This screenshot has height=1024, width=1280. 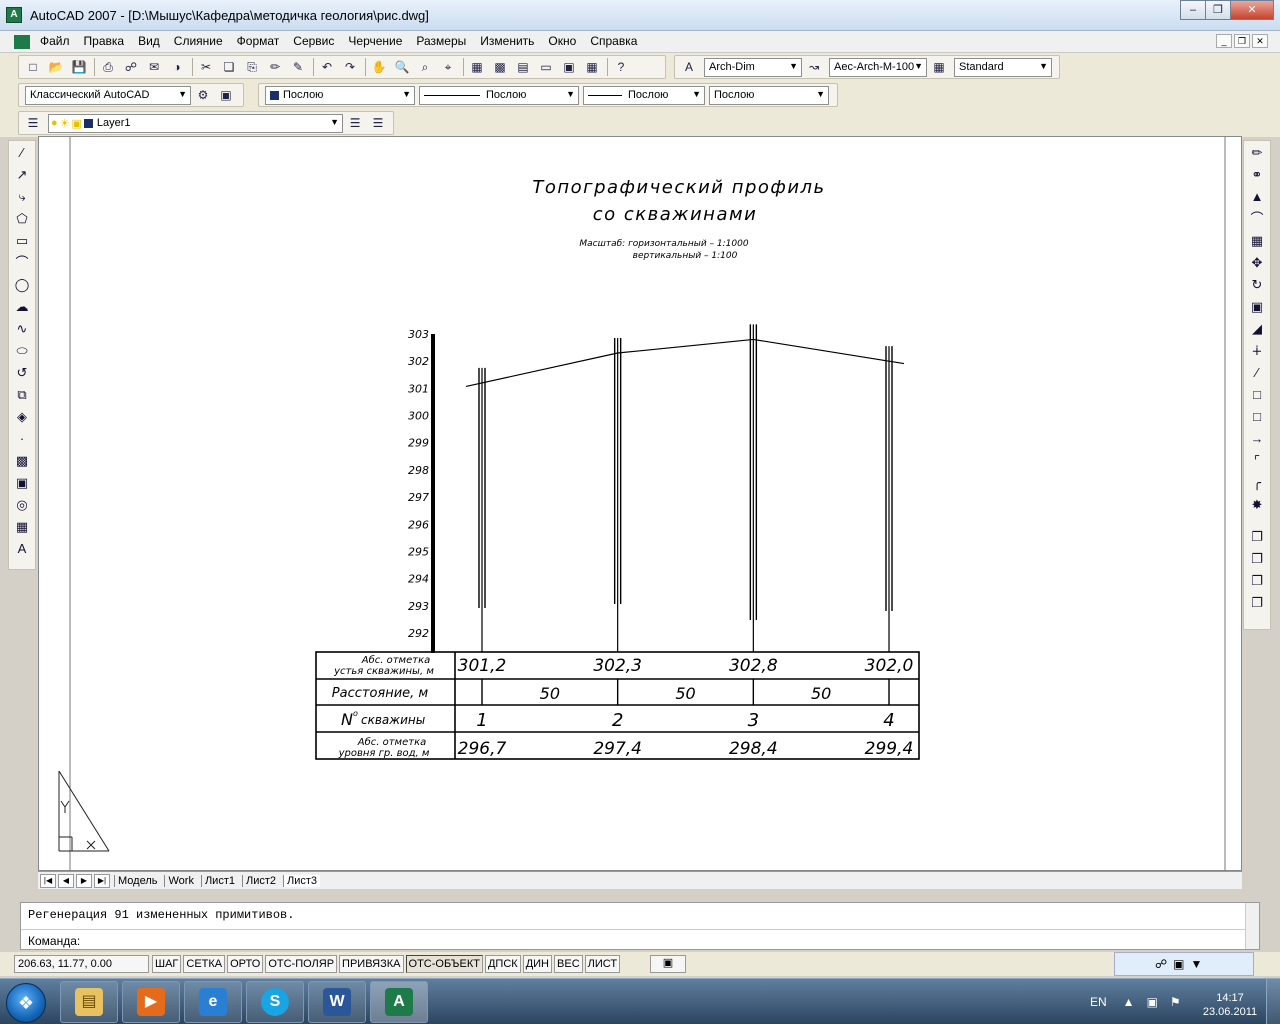 I want to click on circle-icon: ◯, so click(x=22, y=285).